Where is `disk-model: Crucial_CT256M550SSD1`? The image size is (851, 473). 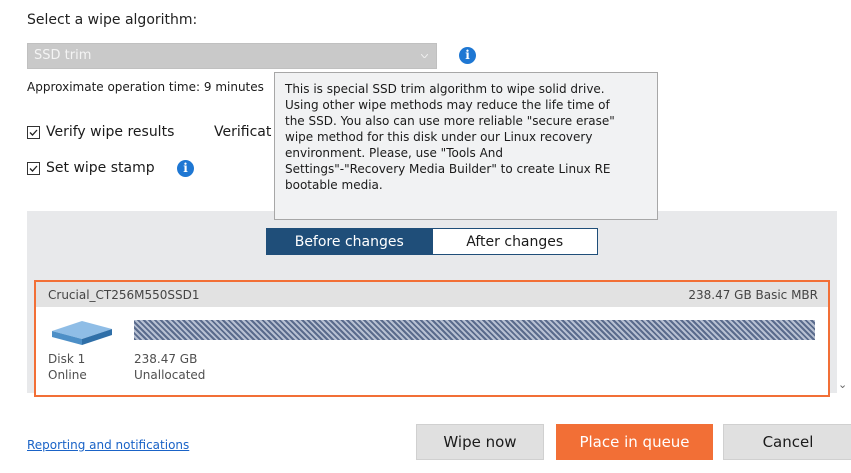
disk-model: Crucial_CT256M550SSD1 is located at coordinates (124, 295).